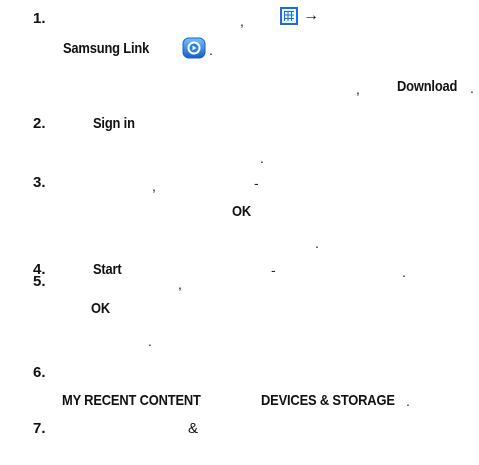 This screenshot has height=465, width=479. Describe the element at coordinates (289, 16) in the screenshot. I see `apps-grid-icon` at that location.